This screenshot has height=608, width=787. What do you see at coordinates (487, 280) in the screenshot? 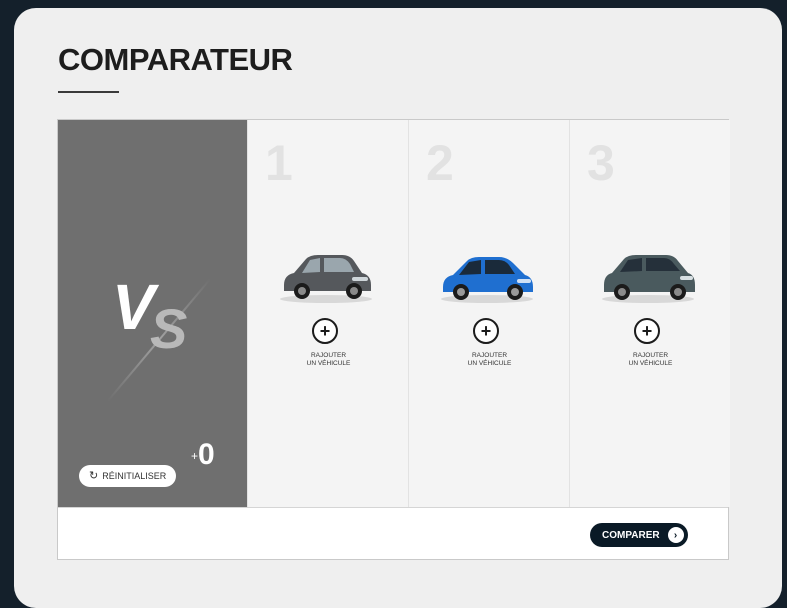
I see `car-image-compact` at bounding box center [487, 280].